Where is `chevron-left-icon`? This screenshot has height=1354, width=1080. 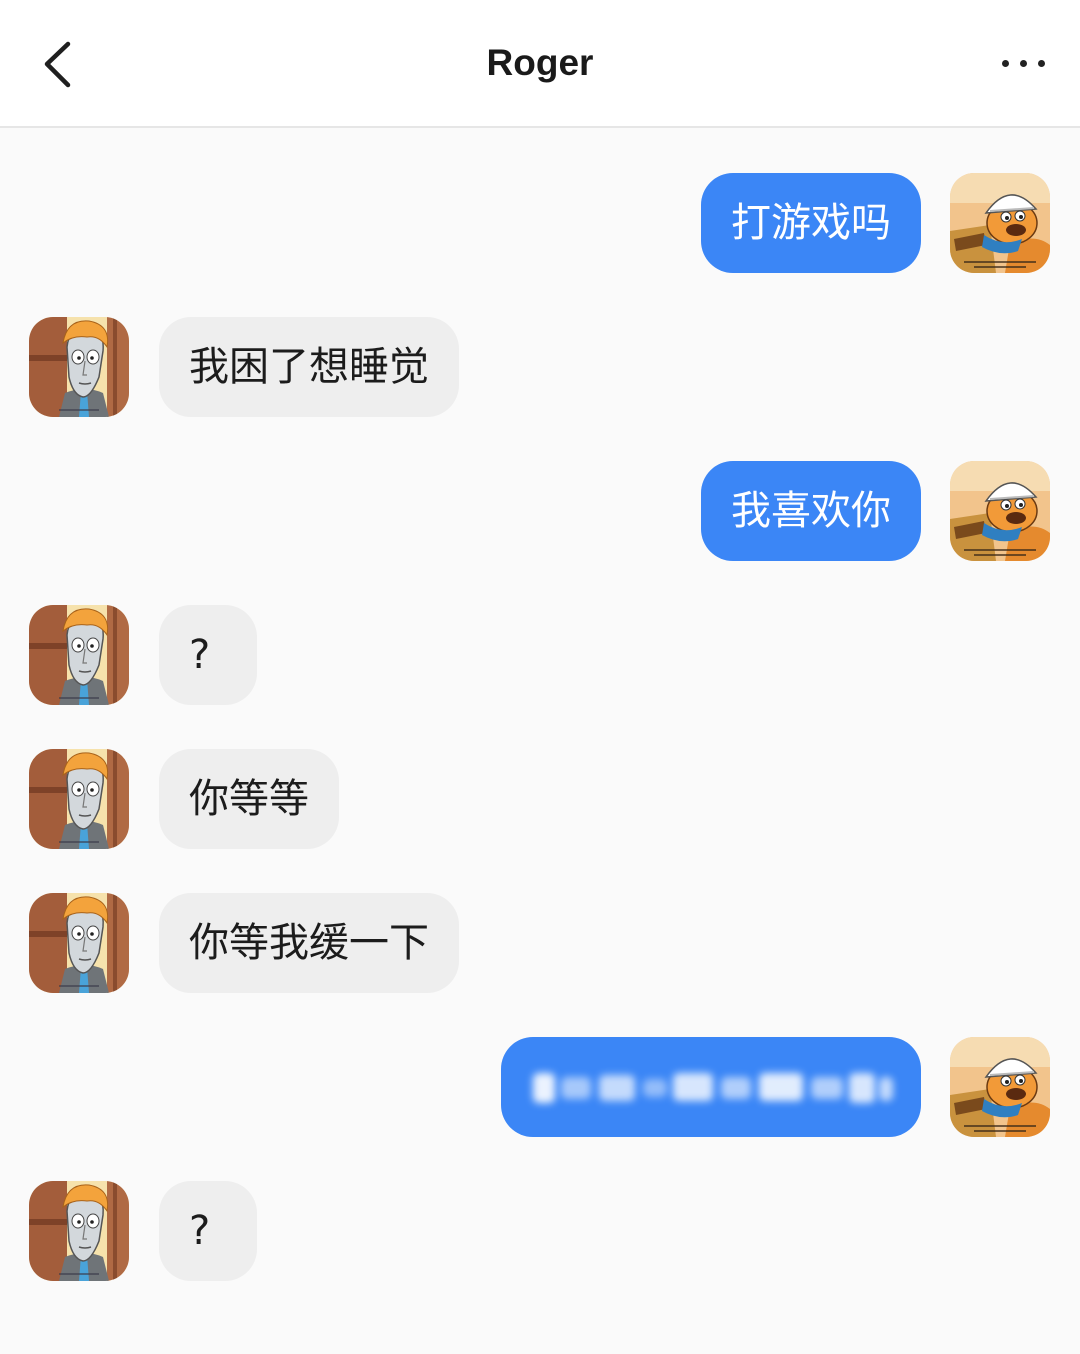
chevron-left-icon is located at coordinates (57, 64).